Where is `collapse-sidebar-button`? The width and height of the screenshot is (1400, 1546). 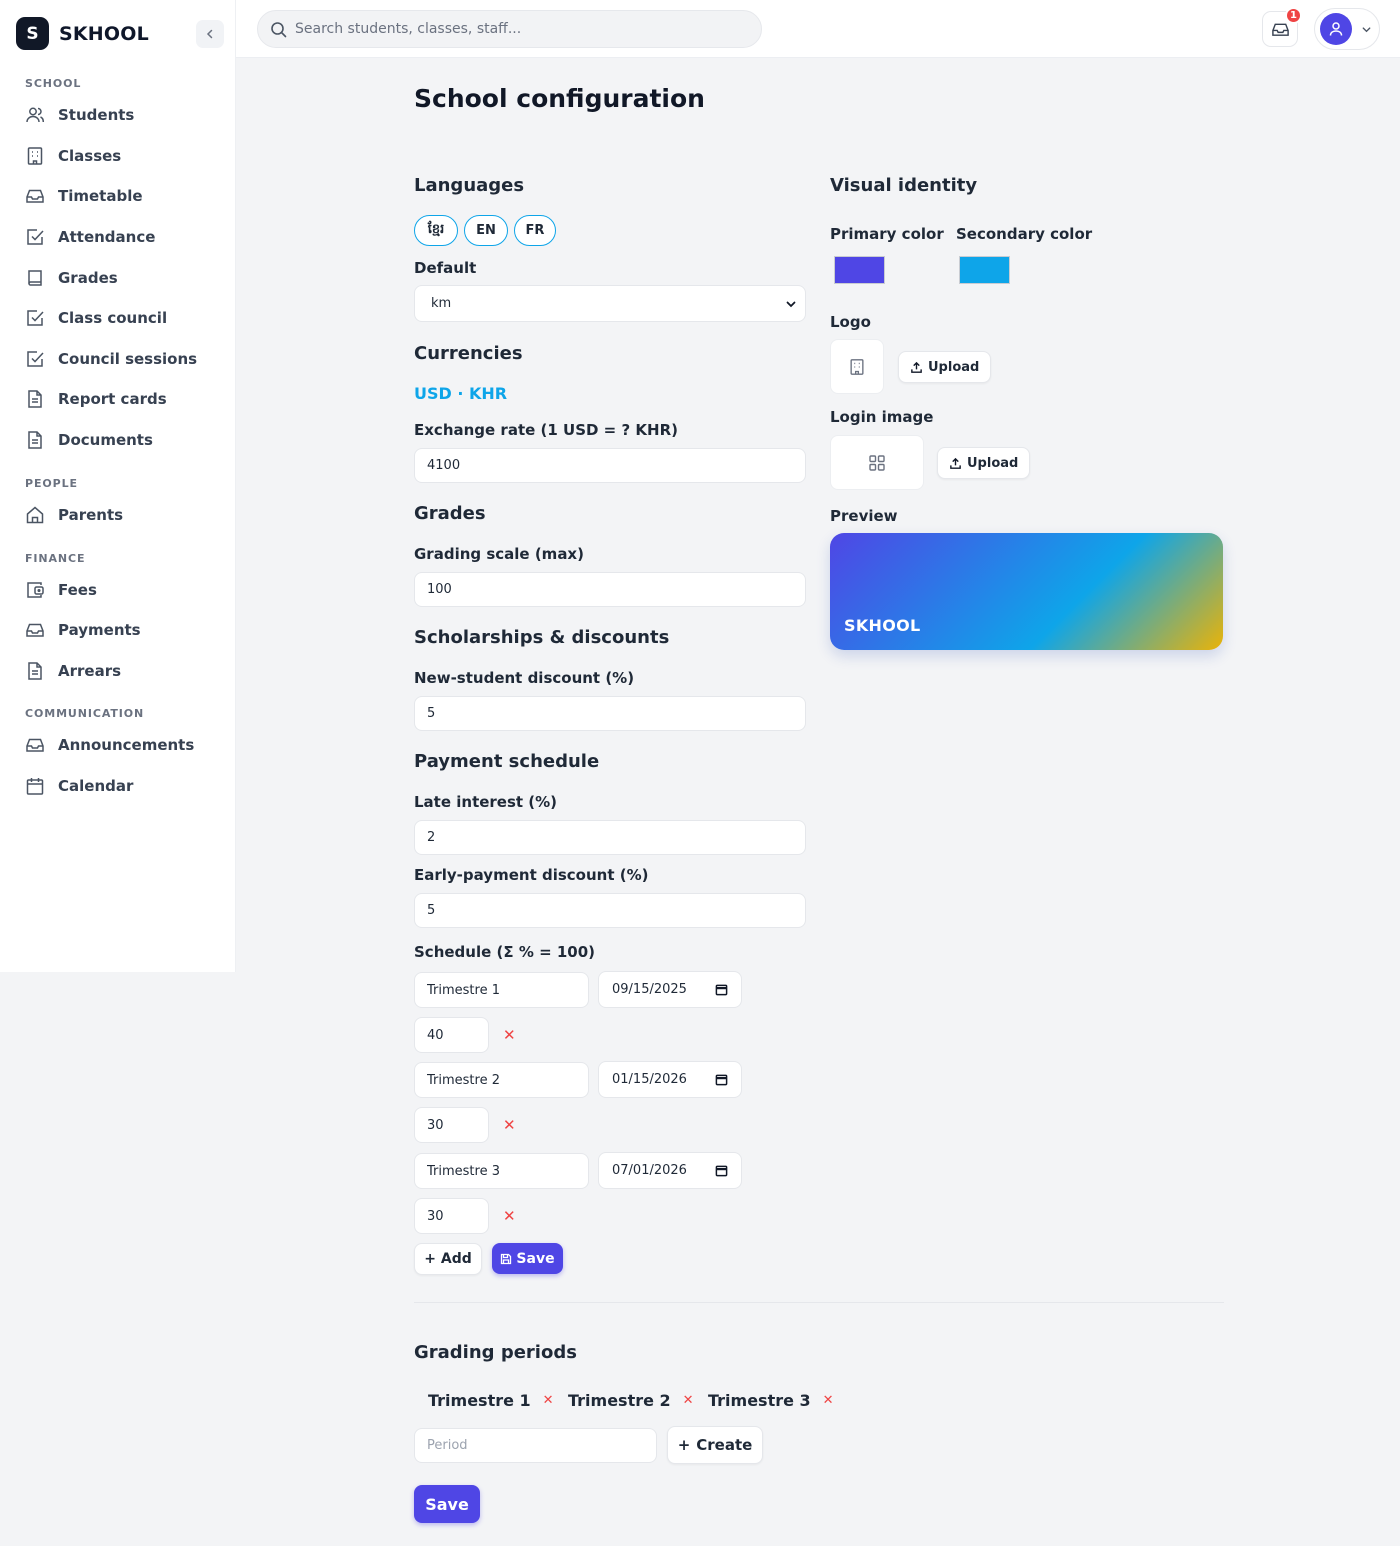
collapse-sidebar-button is located at coordinates (210, 34).